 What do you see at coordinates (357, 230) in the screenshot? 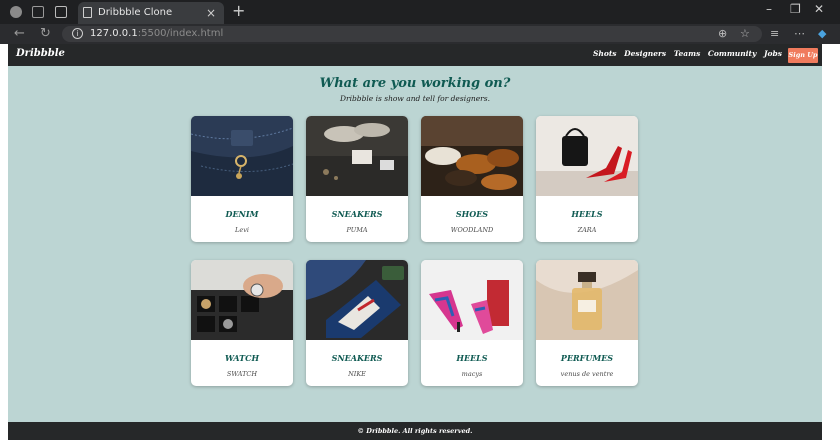
I see `card-brand: PUMA` at bounding box center [357, 230].